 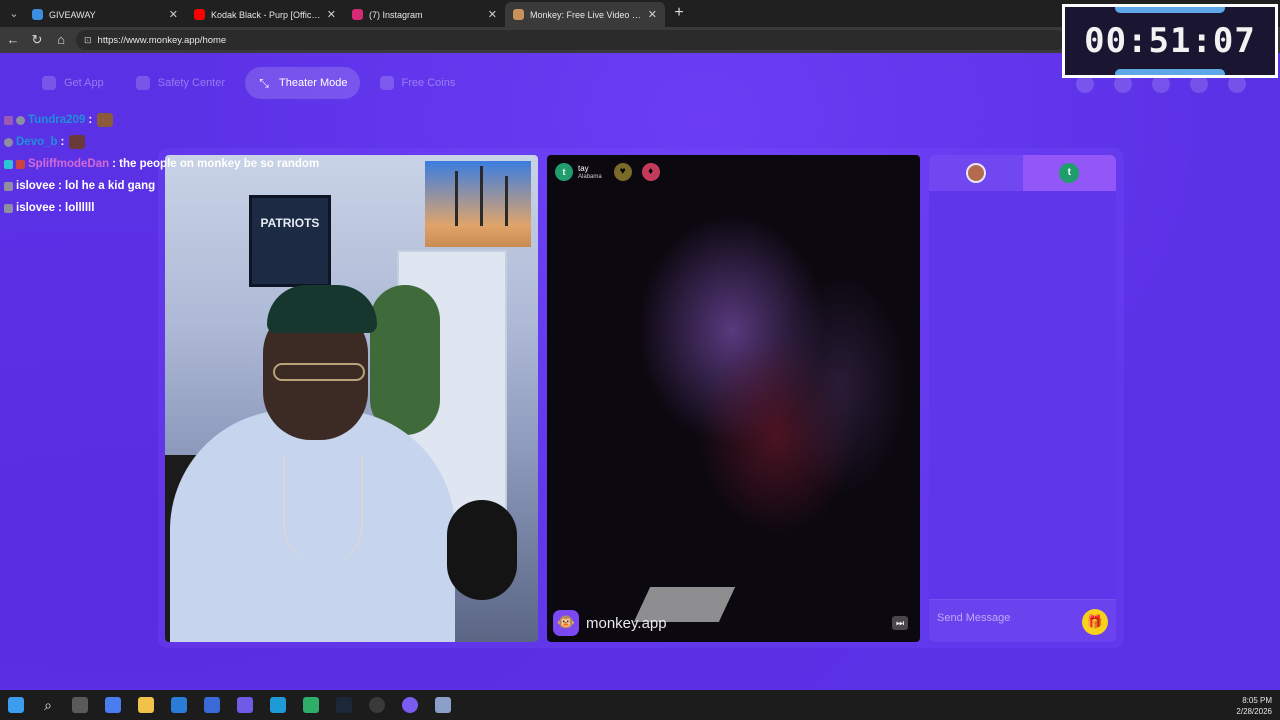 What do you see at coordinates (61, 40) in the screenshot?
I see `home-icon: ⌂` at bounding box center [61, 40].